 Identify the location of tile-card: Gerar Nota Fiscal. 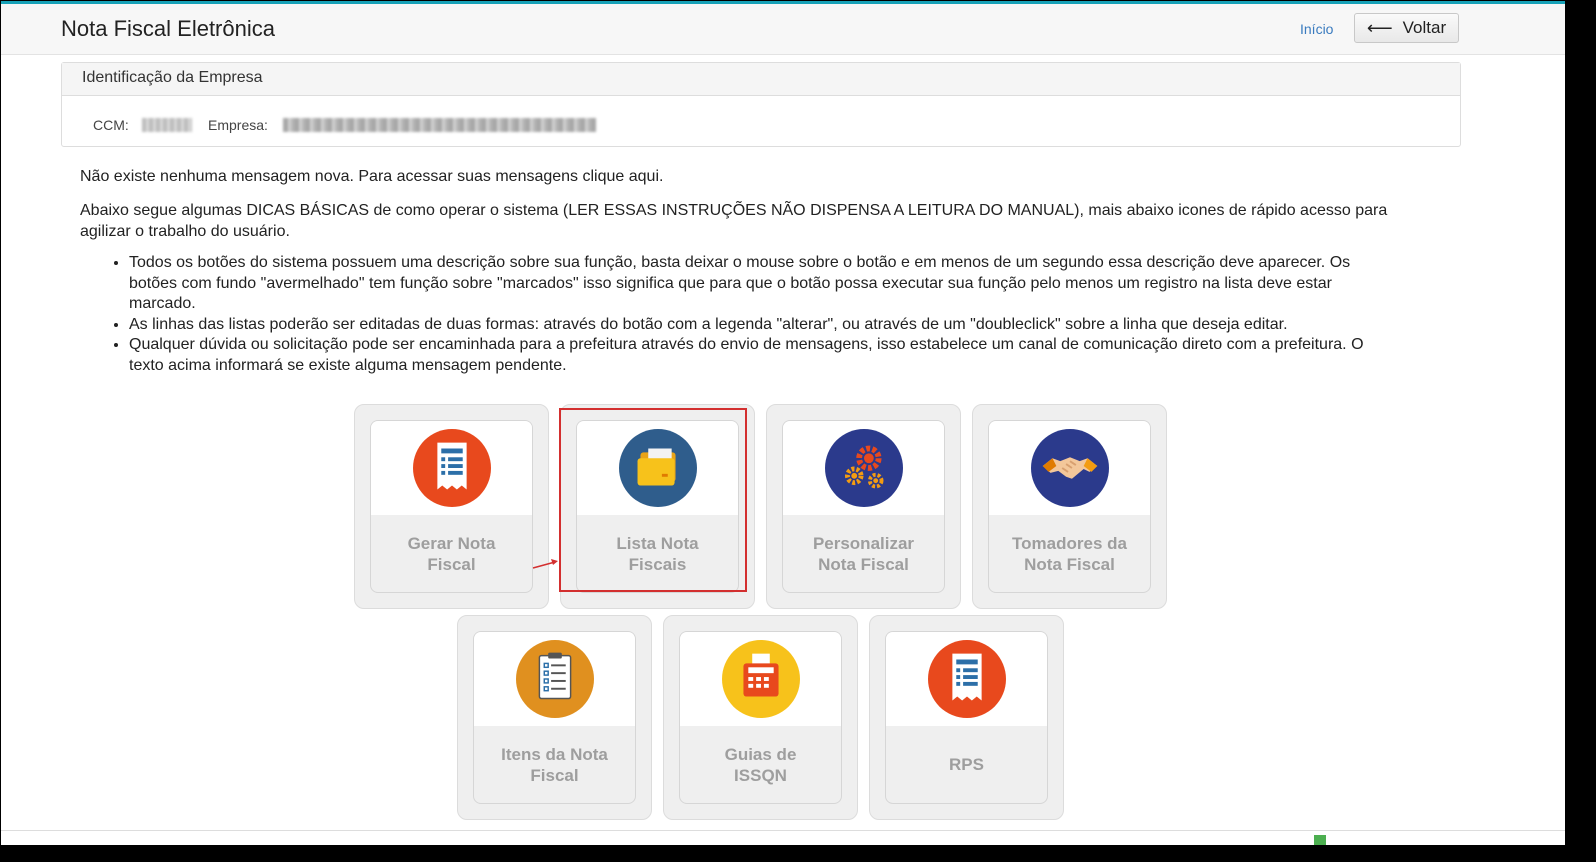
(451, 506).